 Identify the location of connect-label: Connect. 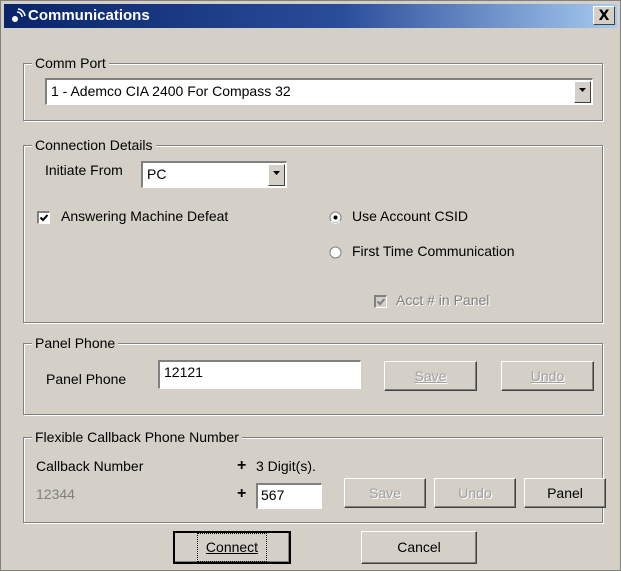
(232, 547).